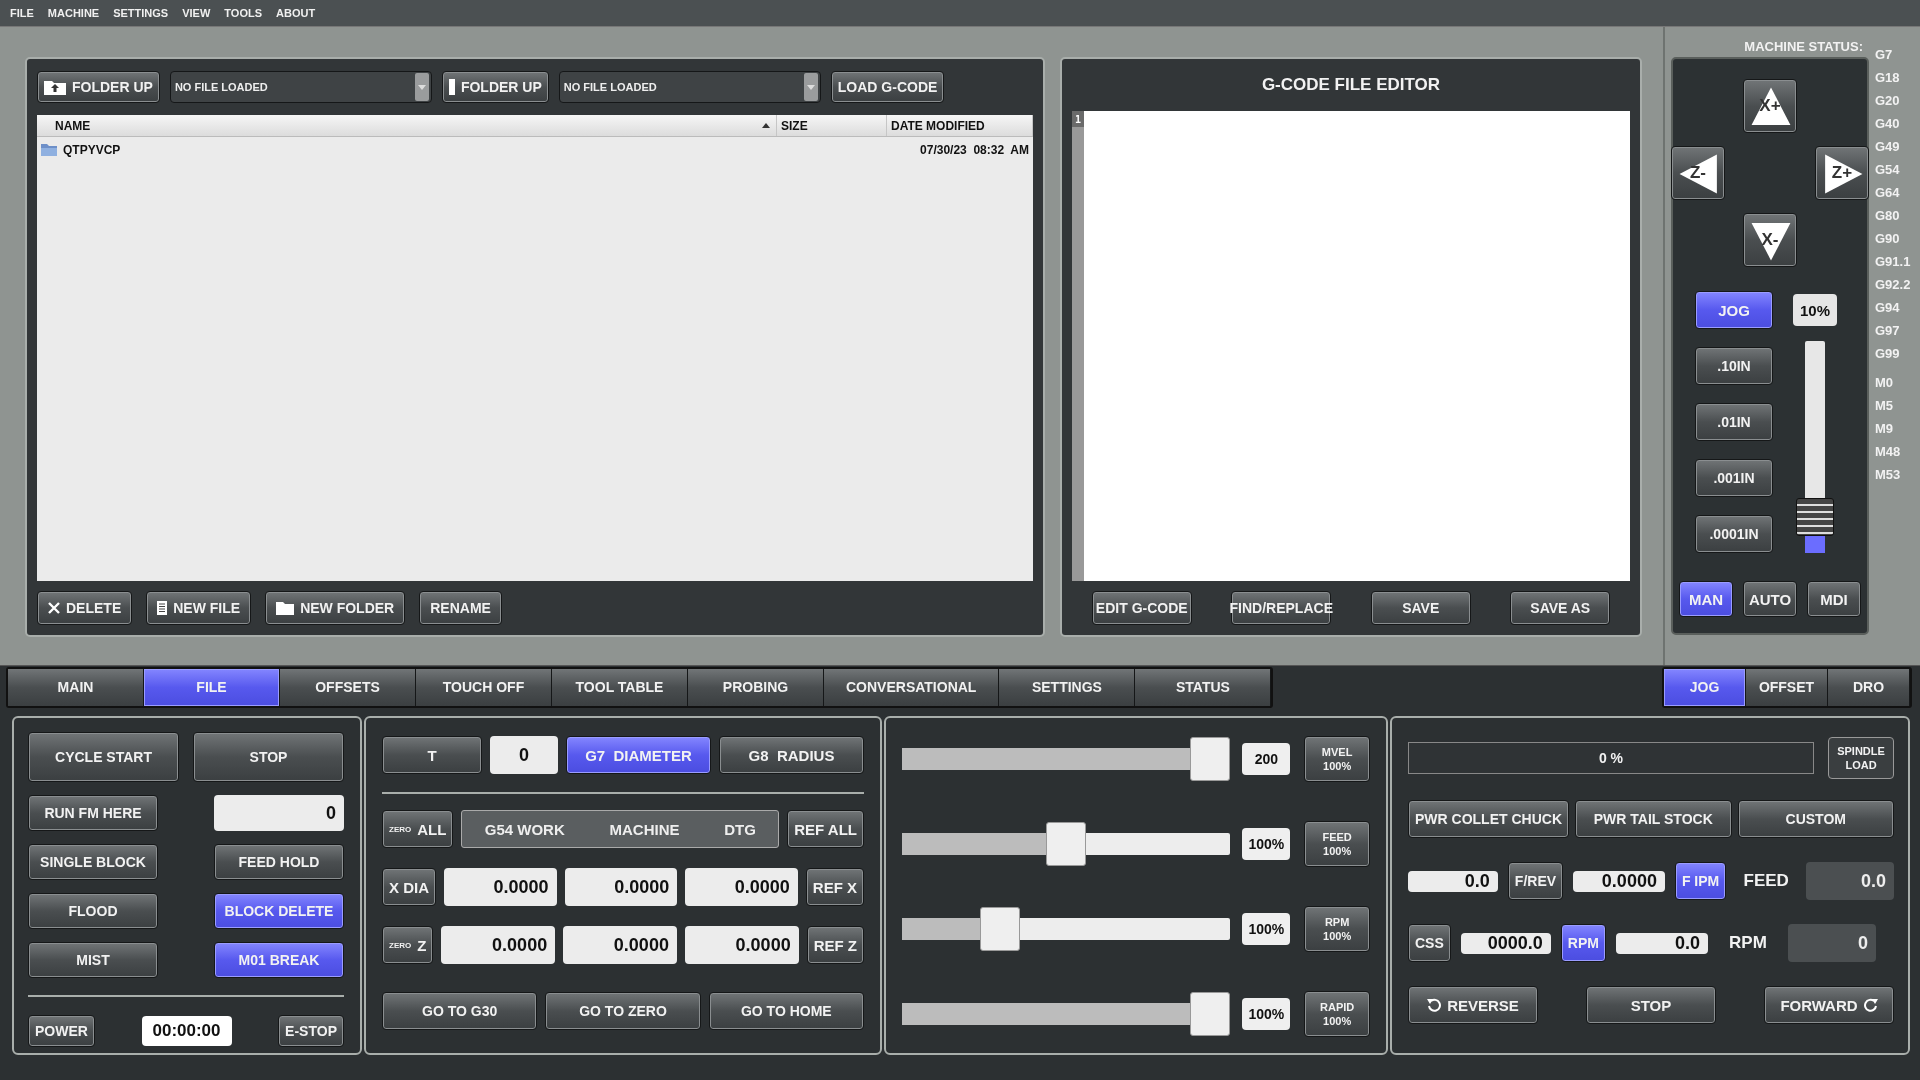  I want to click on tab: STATUS, so click(1203, 687).